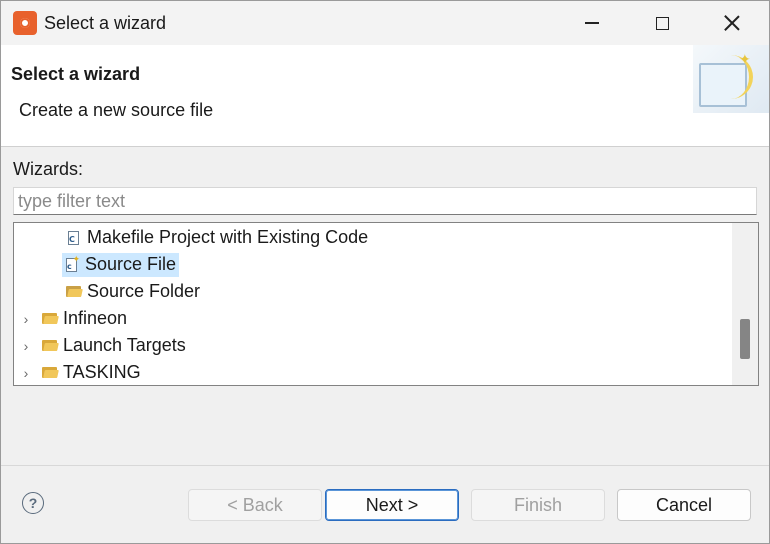  I want to click on tree-item-label: Source Folder, so click(144, 291).